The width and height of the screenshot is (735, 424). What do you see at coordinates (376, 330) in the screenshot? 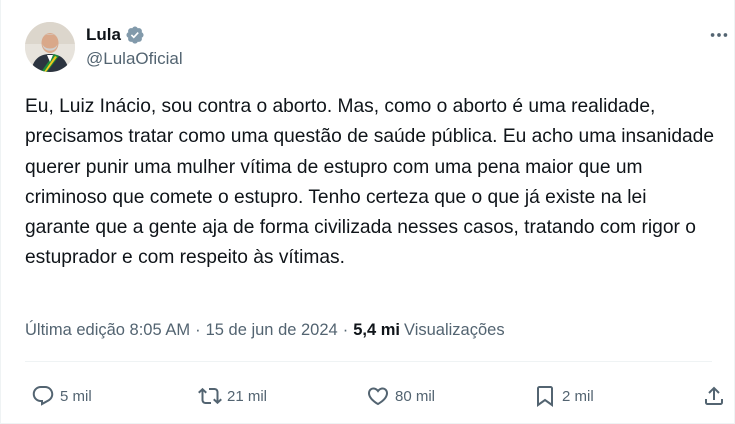
I see `views-count: 5,4 mi` at bounding box center [376, 330].